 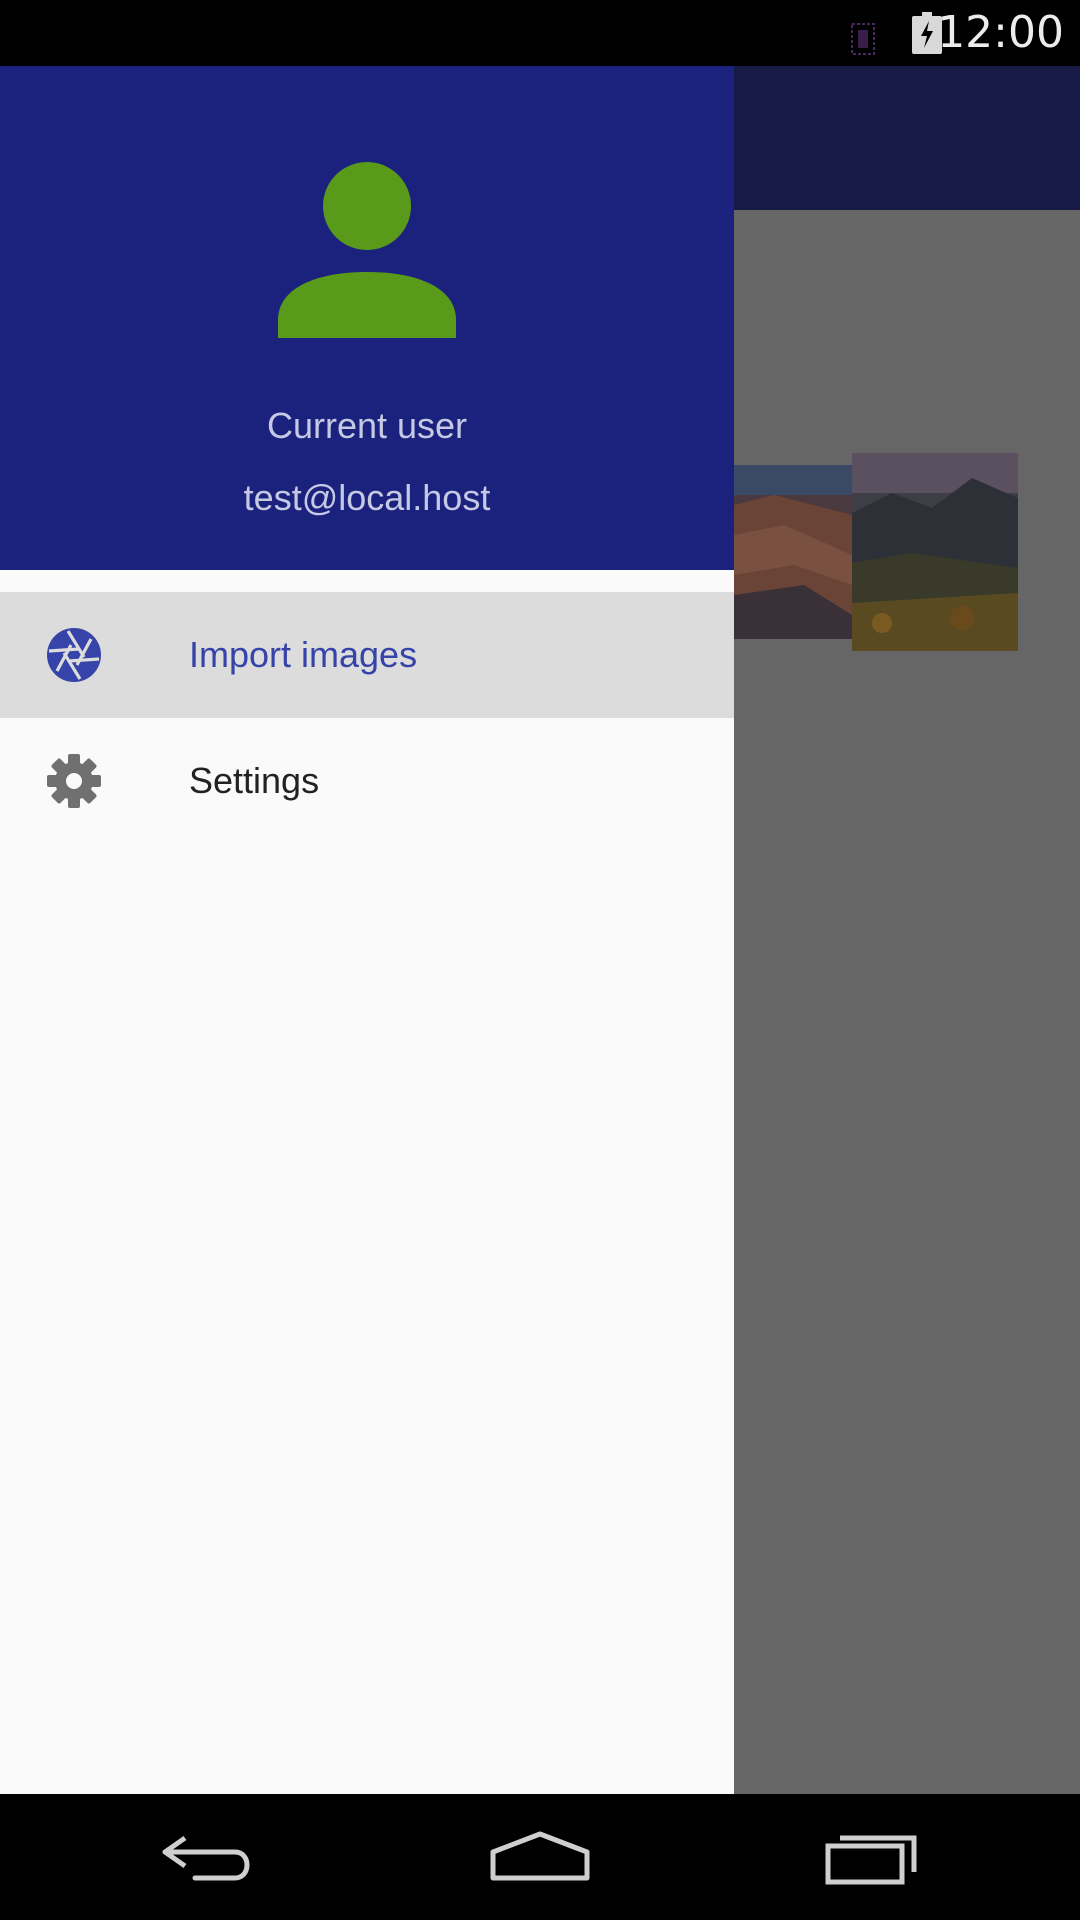 I want to click on menu-item-label: Settings, so click(x=254, y=780).